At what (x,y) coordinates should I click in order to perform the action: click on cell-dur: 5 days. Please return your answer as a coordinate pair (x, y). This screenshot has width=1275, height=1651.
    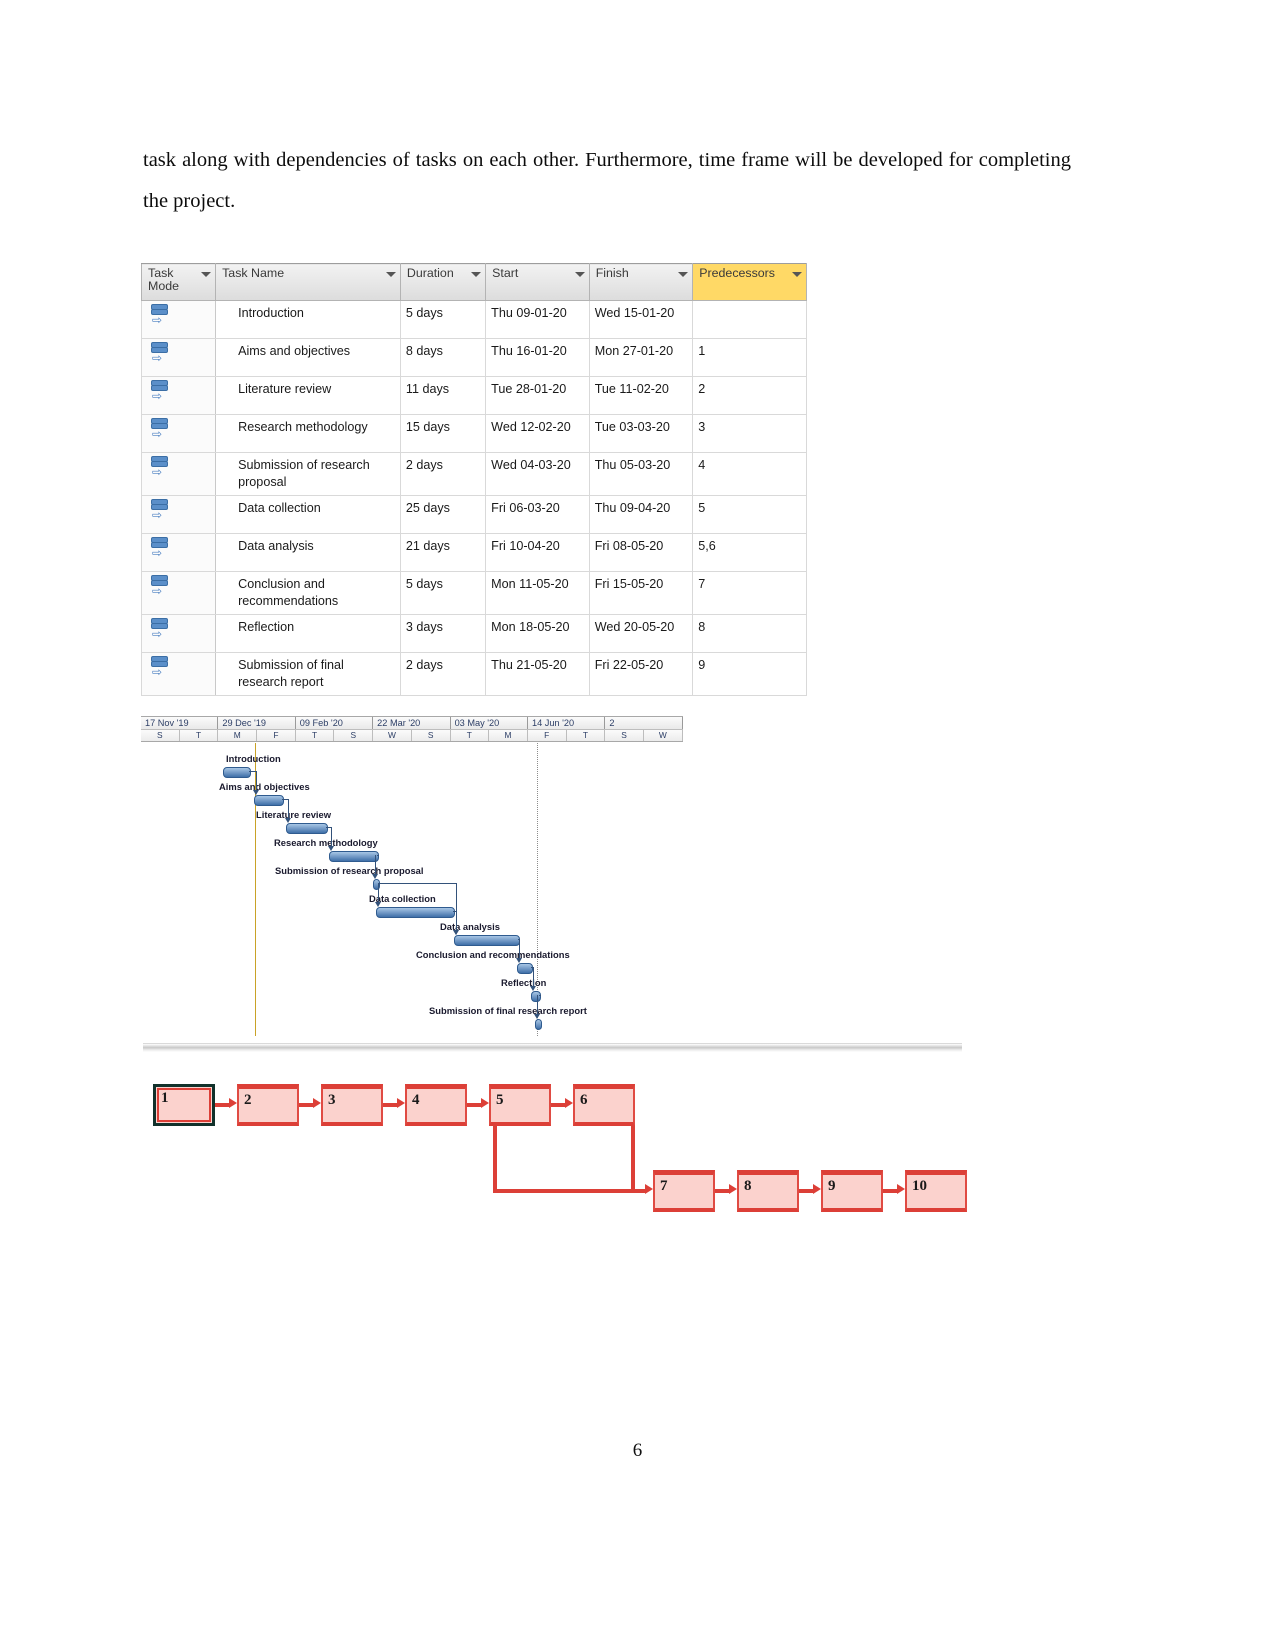
    Looking at the image, I should click on (443, 593).